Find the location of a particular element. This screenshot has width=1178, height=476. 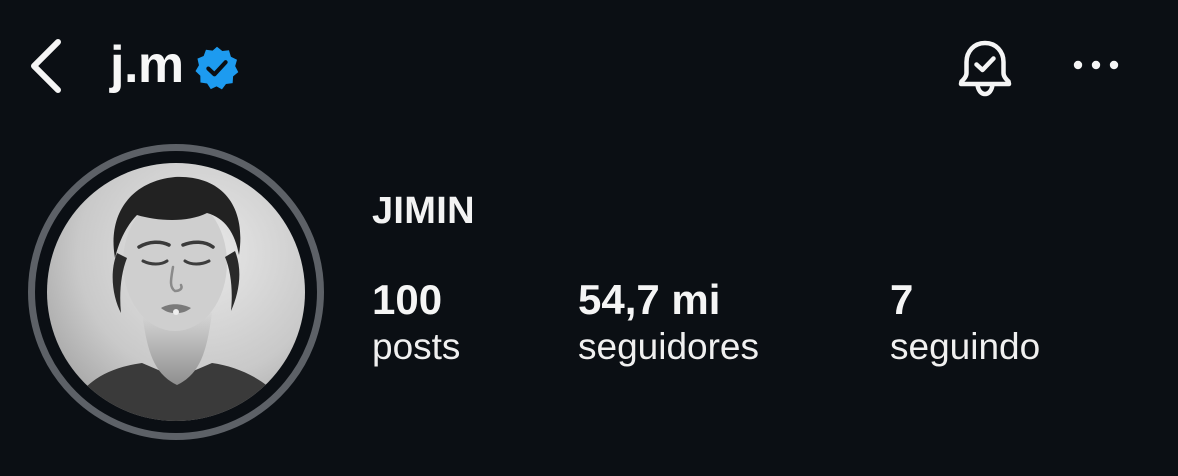

chevron-left-icon is located at coordinates (46, 66).